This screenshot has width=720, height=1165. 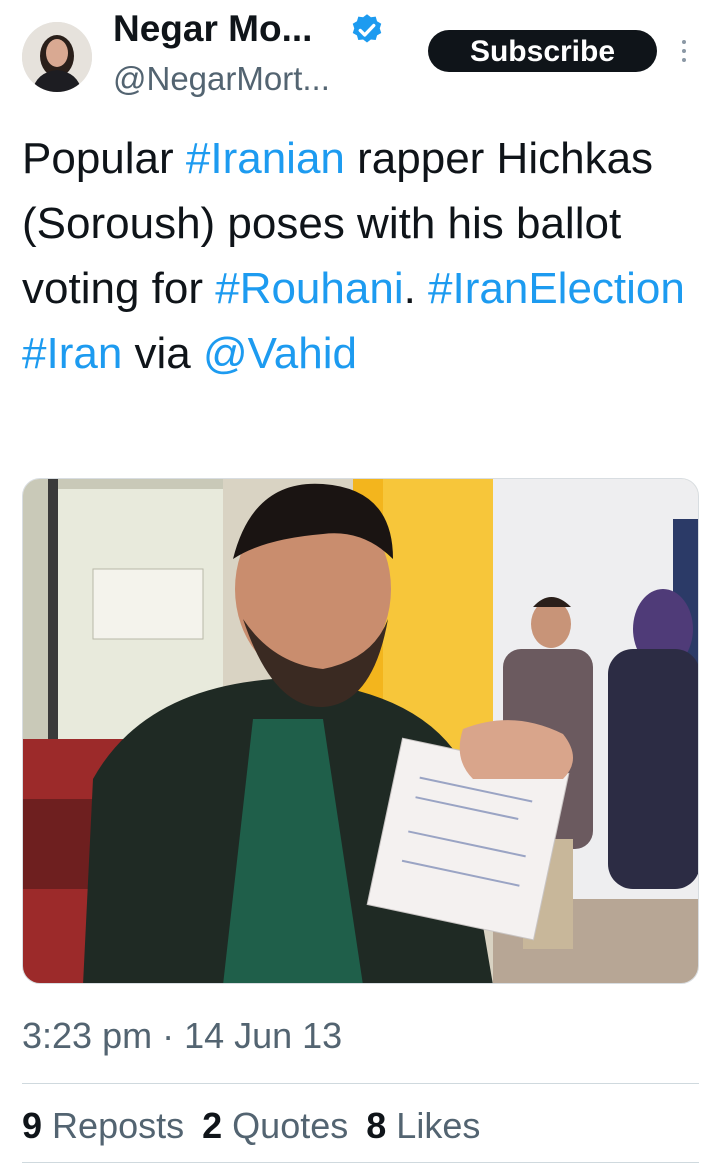 I want to click on hashtag-link: #Iranian, so click(x=265, y=158).